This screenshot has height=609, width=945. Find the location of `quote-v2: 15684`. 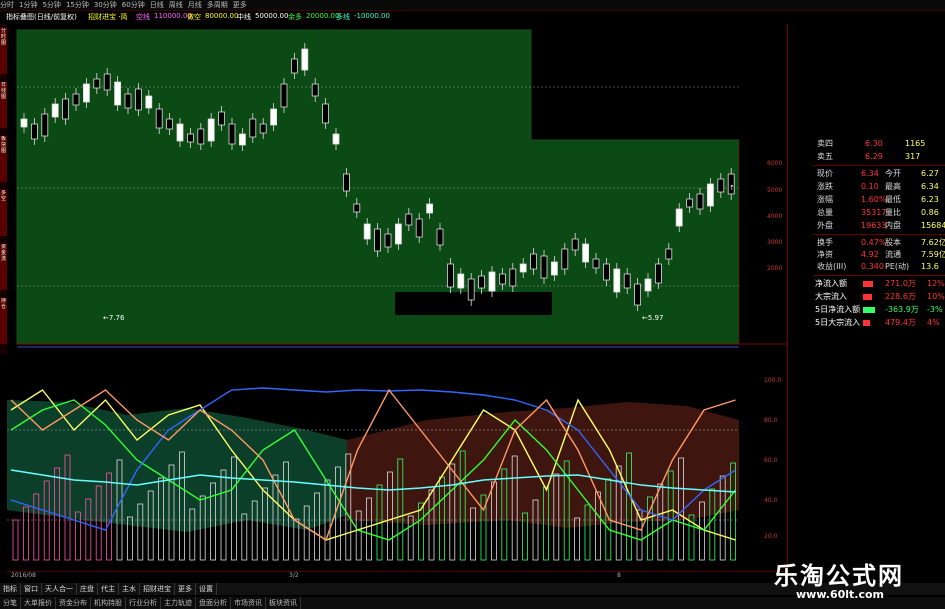

quote-v2: 15684 is located at coordinates (933, 225).